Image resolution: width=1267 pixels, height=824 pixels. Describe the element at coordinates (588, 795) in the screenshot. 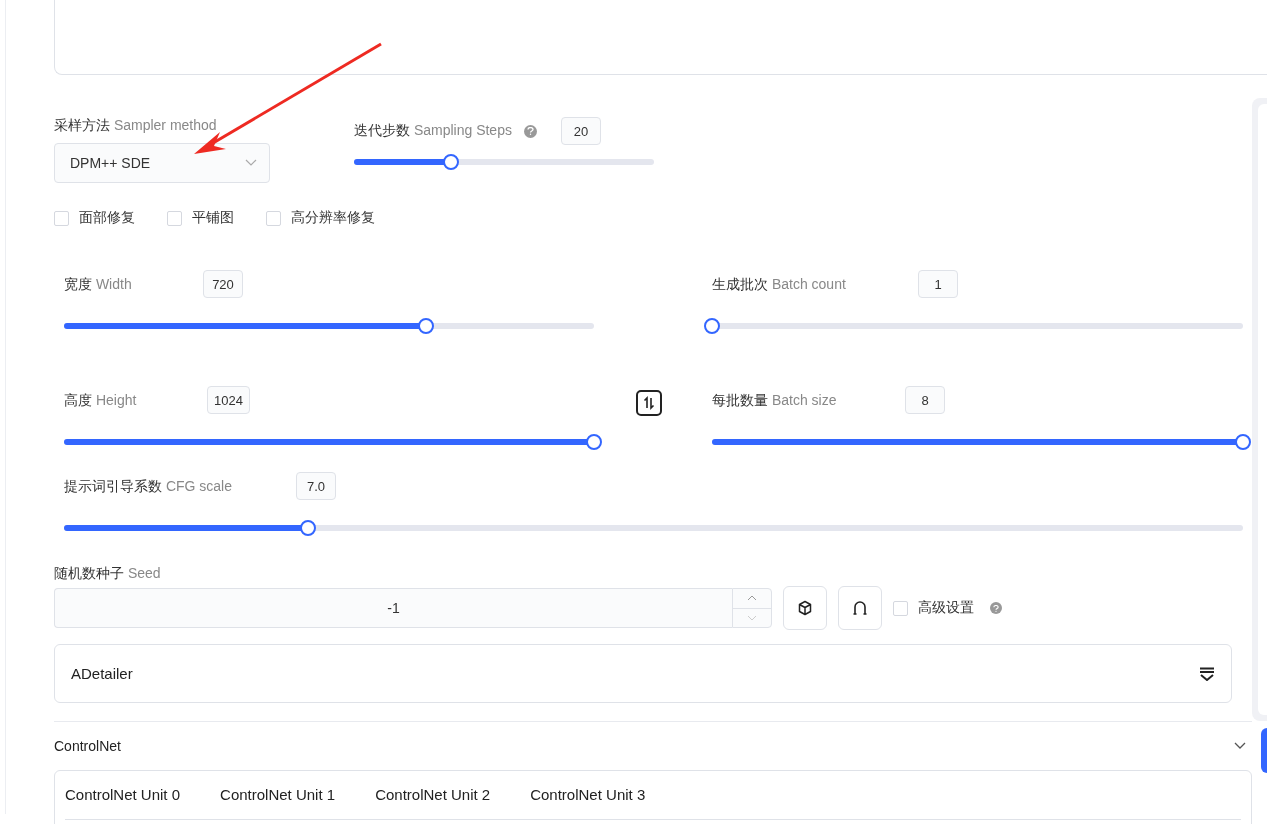

I see `unit-tab: ControlNet Unit 3` at that location.